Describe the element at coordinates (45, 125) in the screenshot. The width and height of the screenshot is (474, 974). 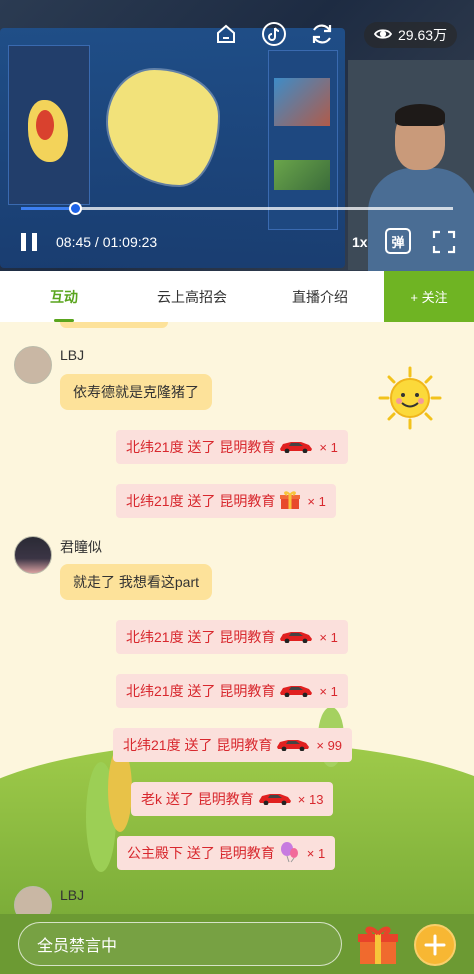
I see `video-frame-map-highlight` at that location.